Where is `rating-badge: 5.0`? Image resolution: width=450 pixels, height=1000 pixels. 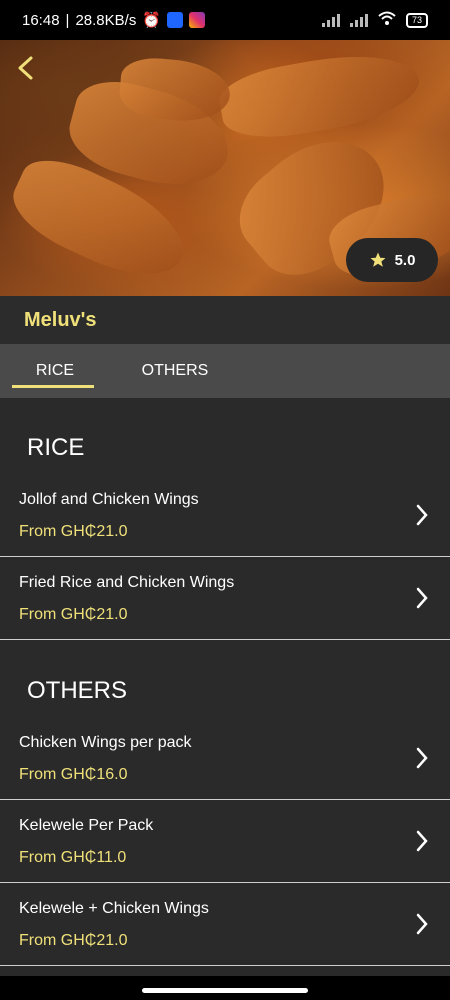 rating-badge: 5.0 is located at coordinates (392, 260).